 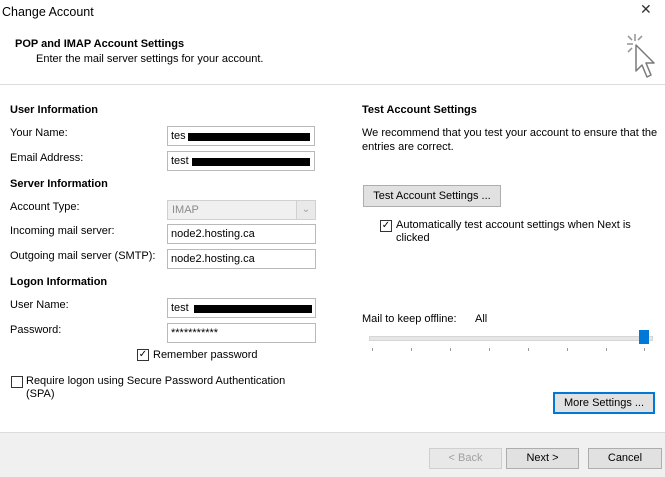 I want to click on next-button: Next >, so click(x=542, y=458).